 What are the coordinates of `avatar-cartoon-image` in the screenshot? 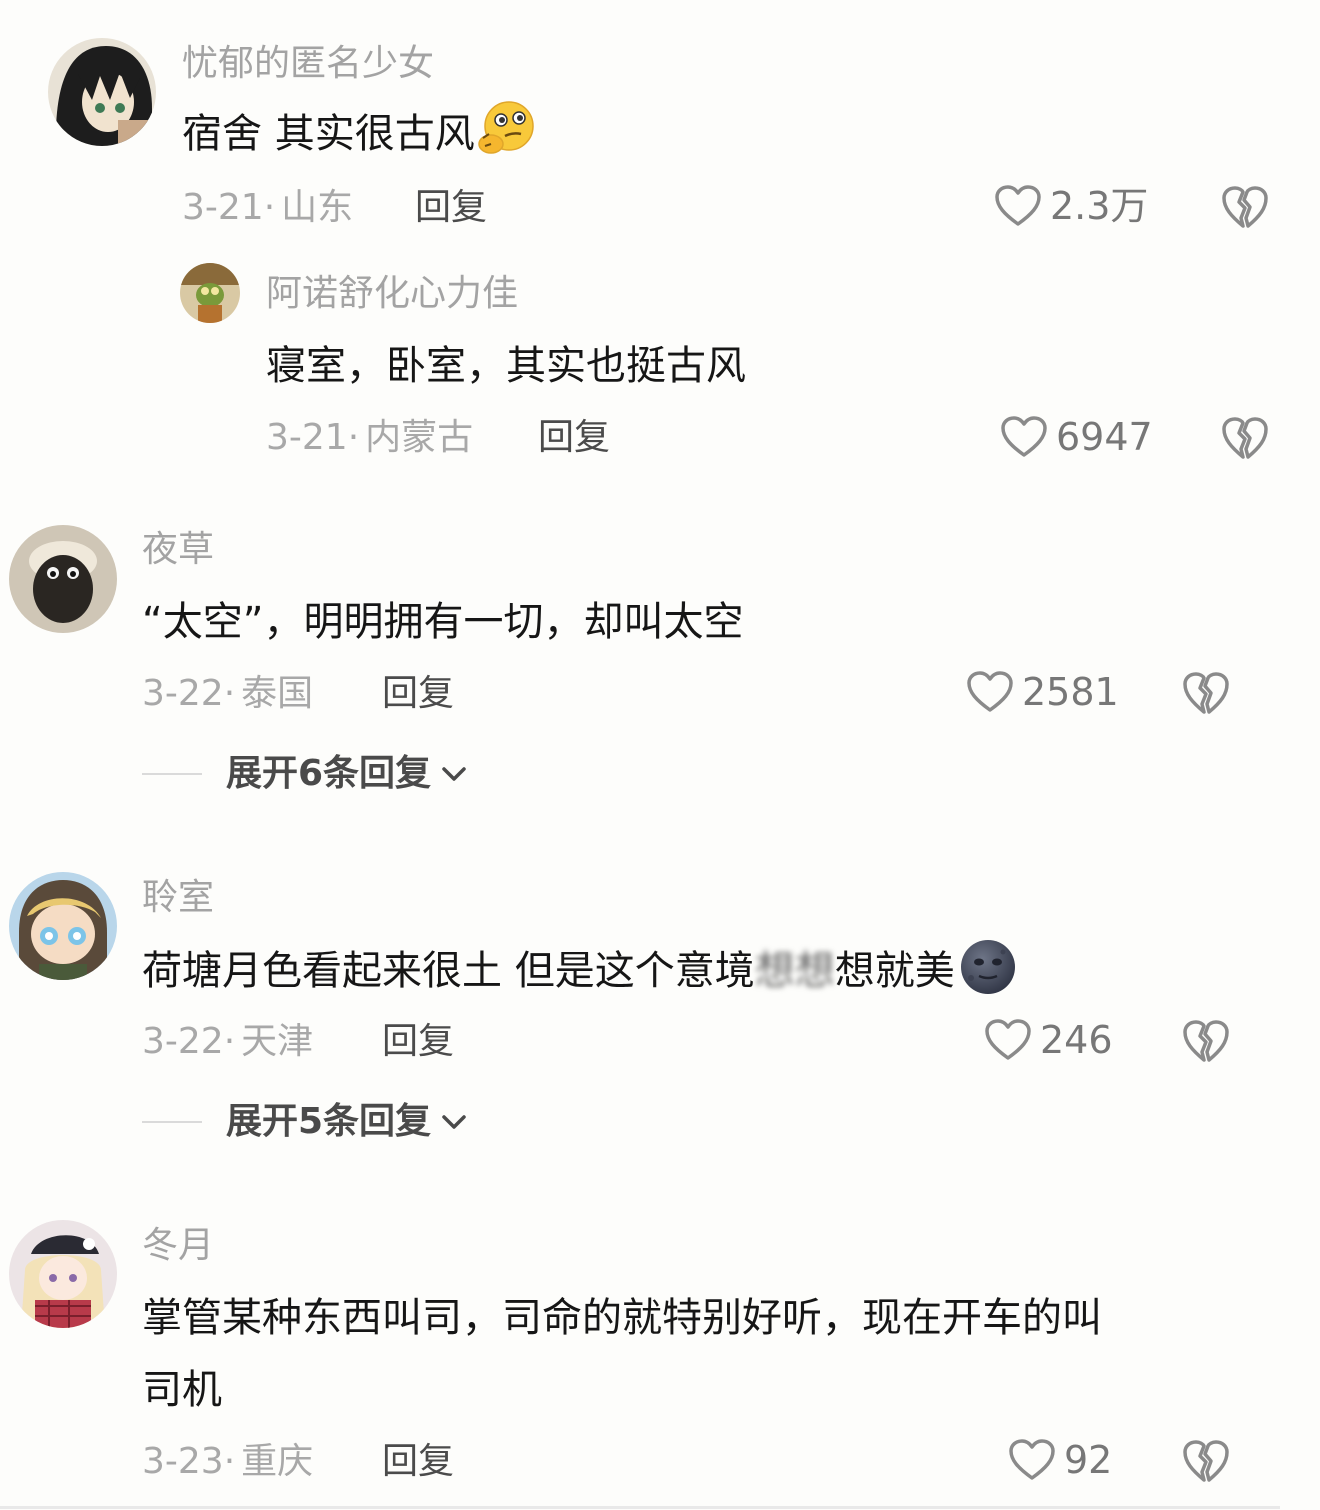 It's located at (210, 293).